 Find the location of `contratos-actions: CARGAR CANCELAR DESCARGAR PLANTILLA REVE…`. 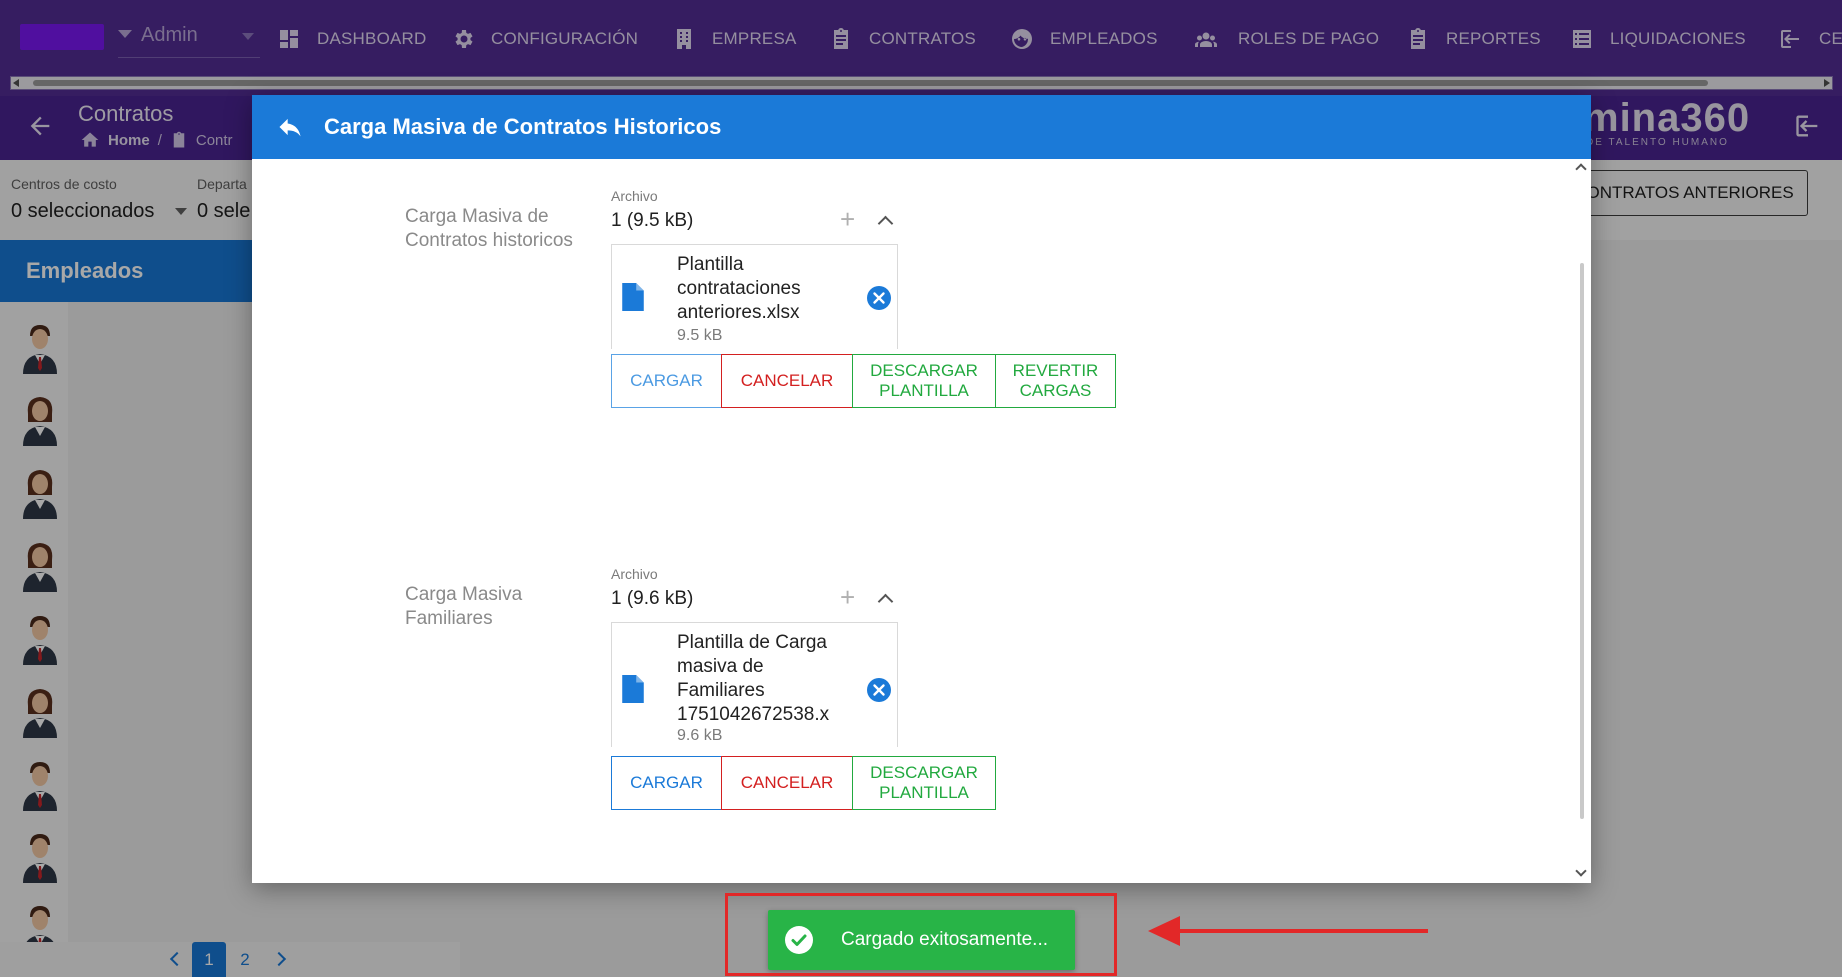

contratos-actions: CARGAR CANCELAR DESCARGAR PLANTILLA REVE… is located at coordinates (863, 381).